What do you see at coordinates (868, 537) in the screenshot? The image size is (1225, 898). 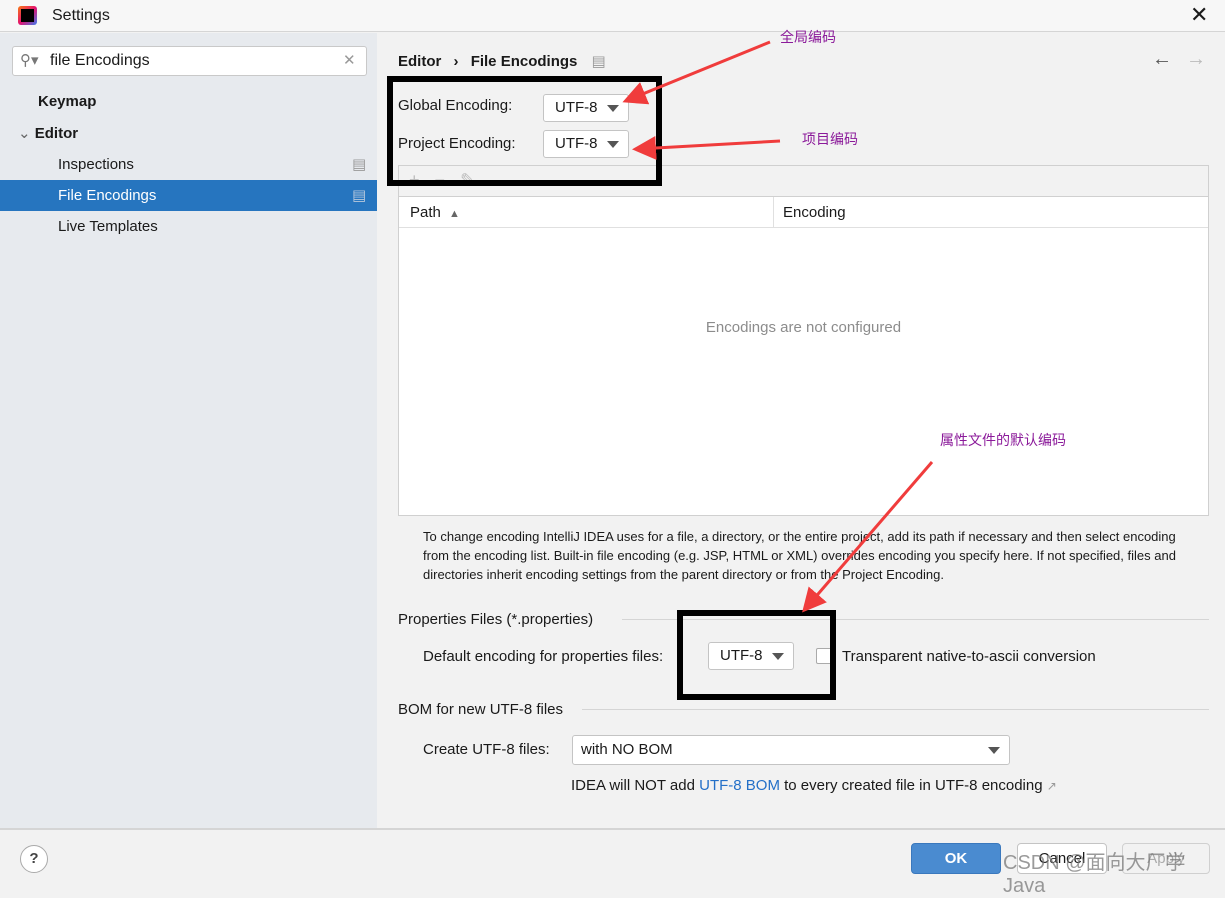 I see `arrow-properties` at bounding box center [868, 537].